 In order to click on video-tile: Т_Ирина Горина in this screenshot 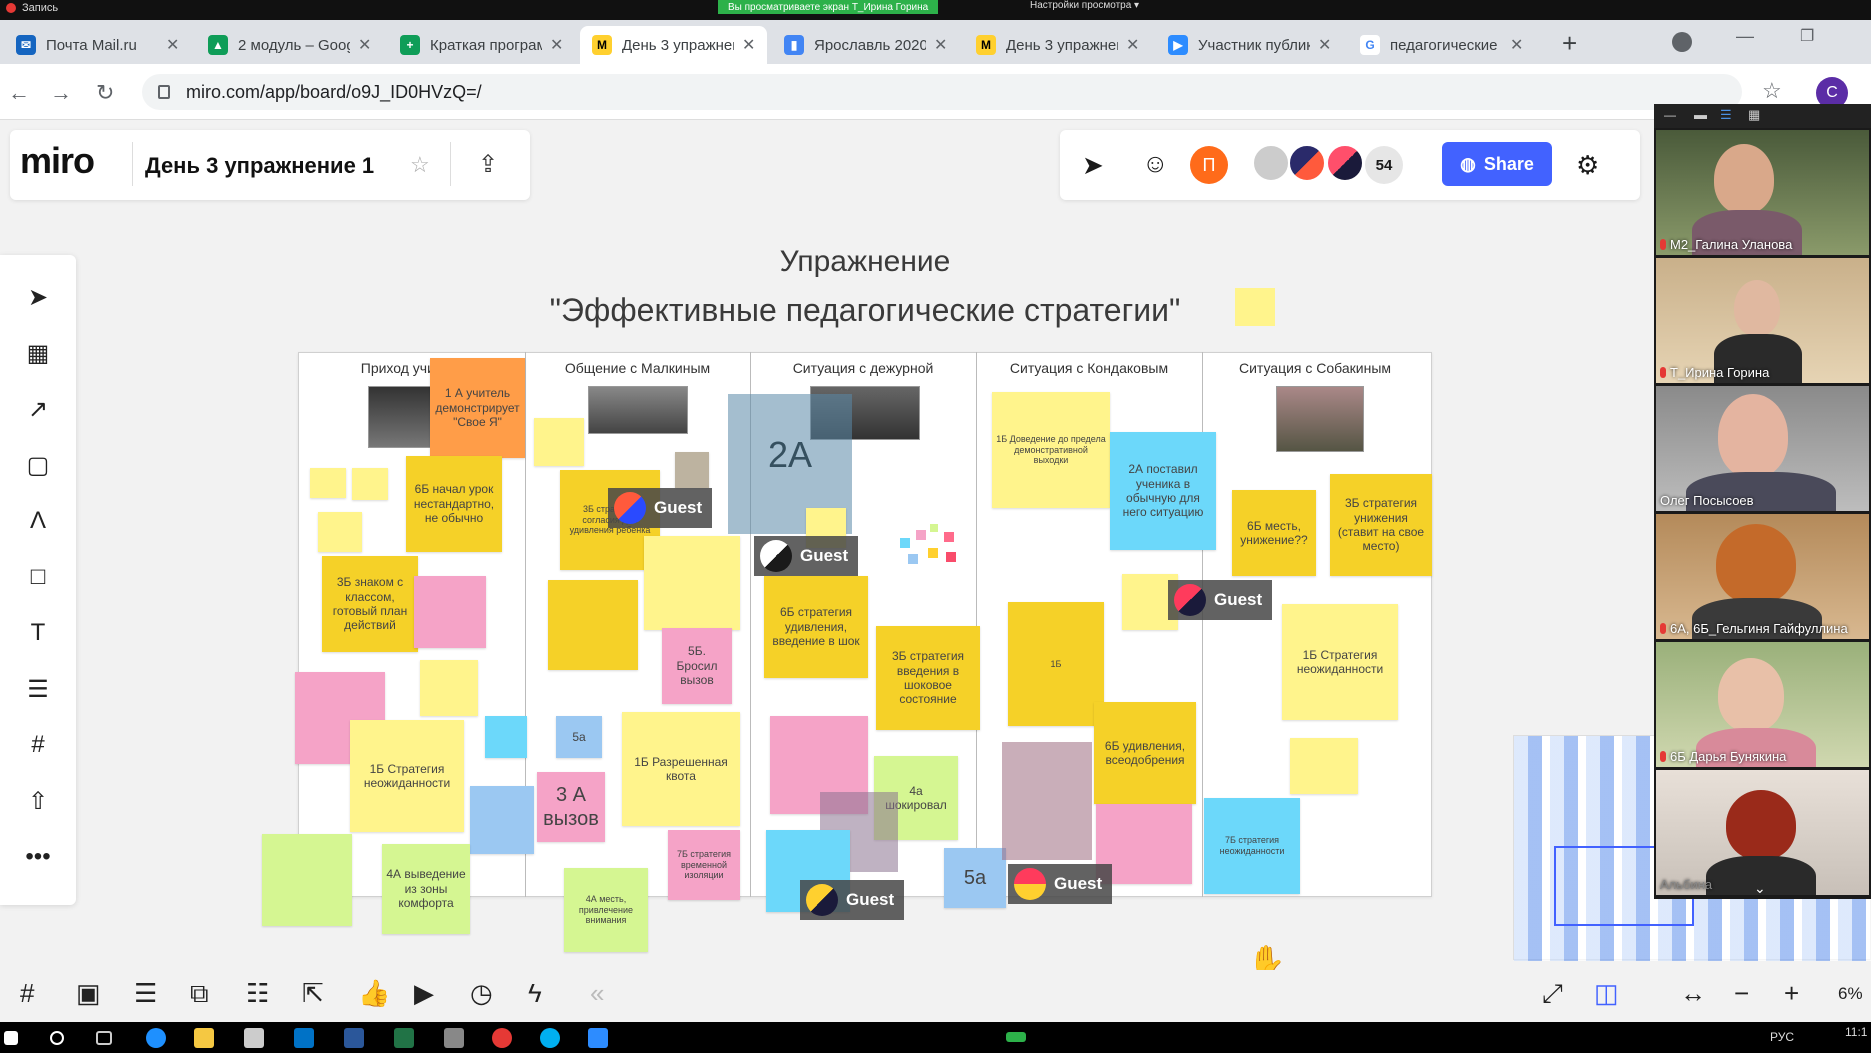, I will do `click(1762, 320)`.